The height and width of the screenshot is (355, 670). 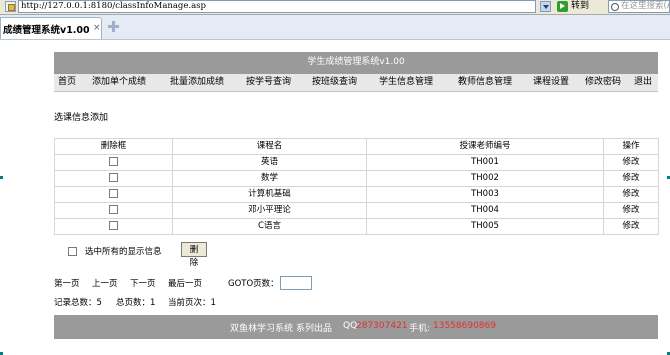 I want to click on teacher-id: TH002, so click(x=485, y=178).